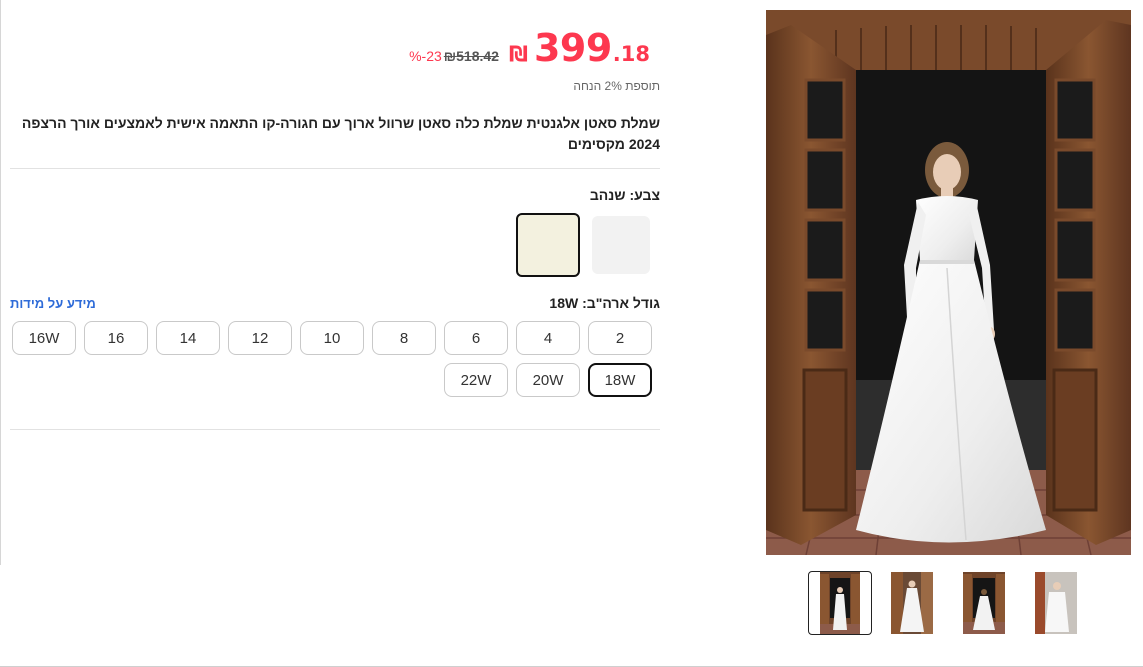  What do you see at coordinates (620, 380) in the screenshot?
I see `size-option-18w: 18W` at bounding box center [620, 380].